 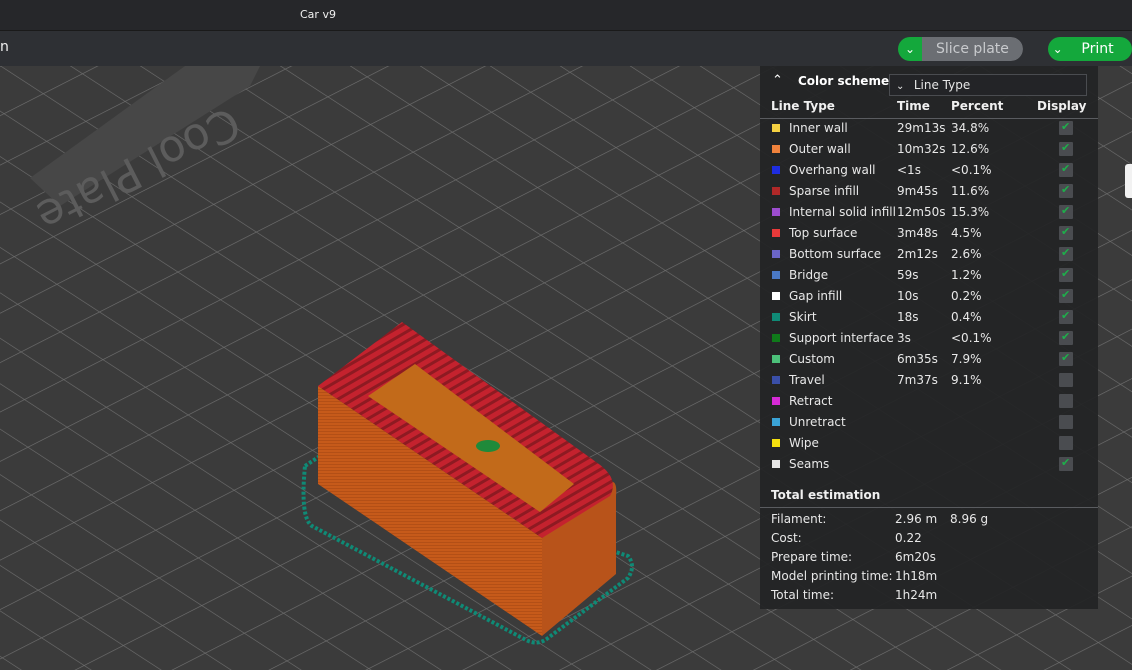 What do you see at coordinates (929, 507) in the screenshot?
I see `divider` at bounding box center [929, 507].